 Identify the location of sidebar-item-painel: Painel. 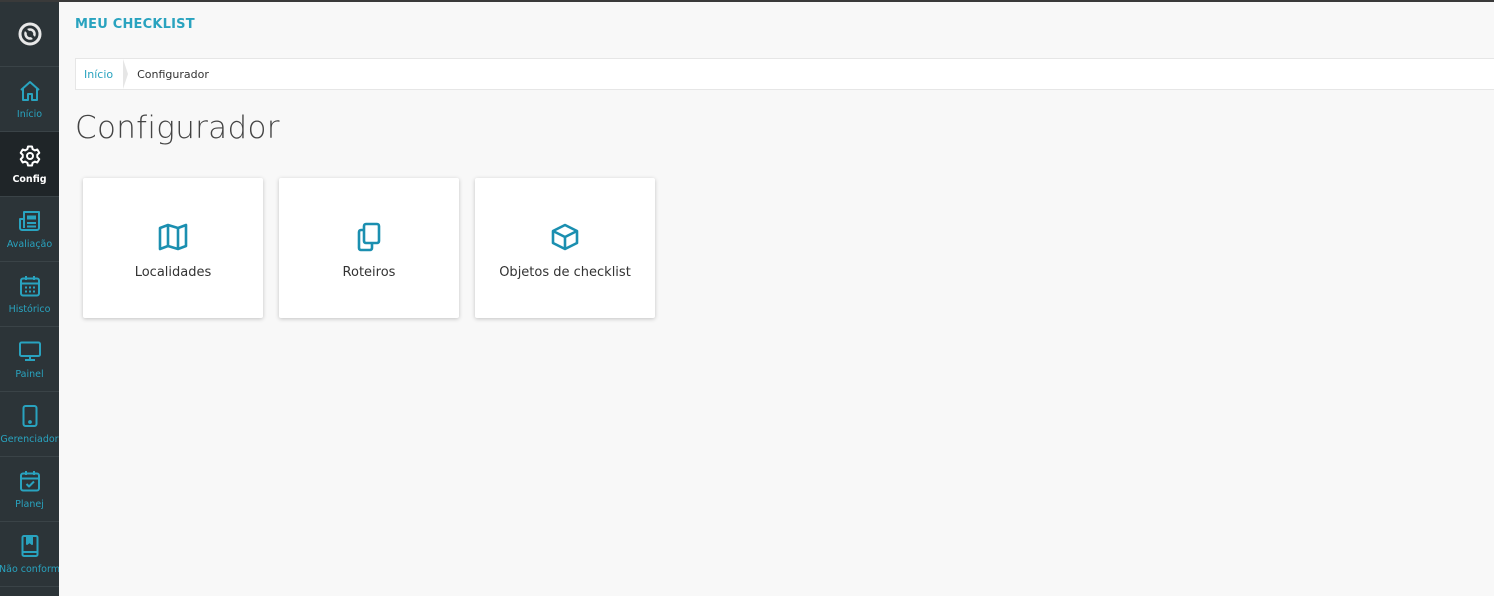
(29, 359).